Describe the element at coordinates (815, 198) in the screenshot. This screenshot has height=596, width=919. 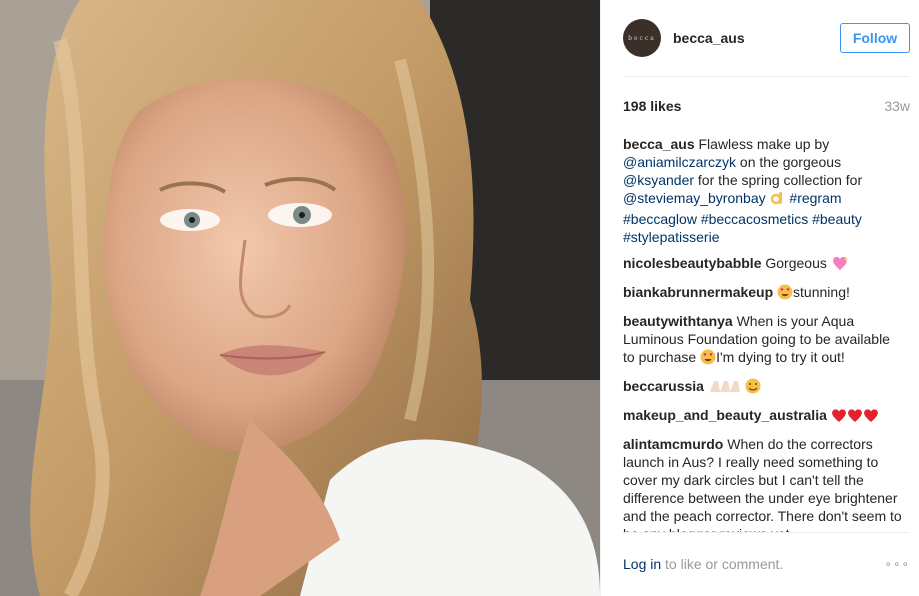
I see `hashtag-link: #regram` at that location.